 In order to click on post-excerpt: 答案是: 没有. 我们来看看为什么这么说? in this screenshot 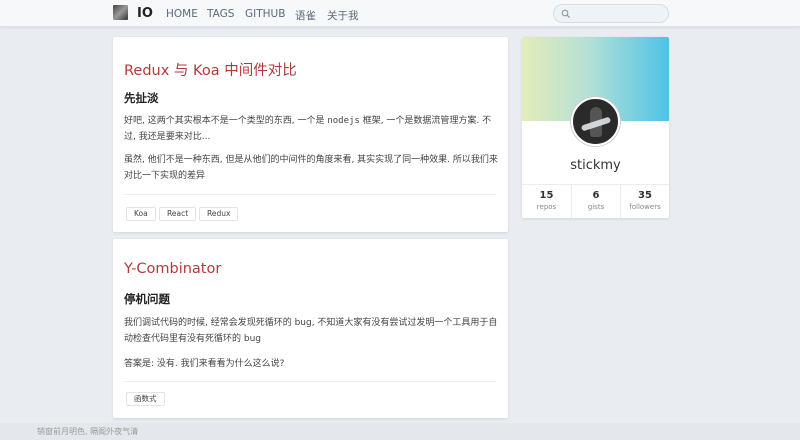, I will do `click(204, 364)`.